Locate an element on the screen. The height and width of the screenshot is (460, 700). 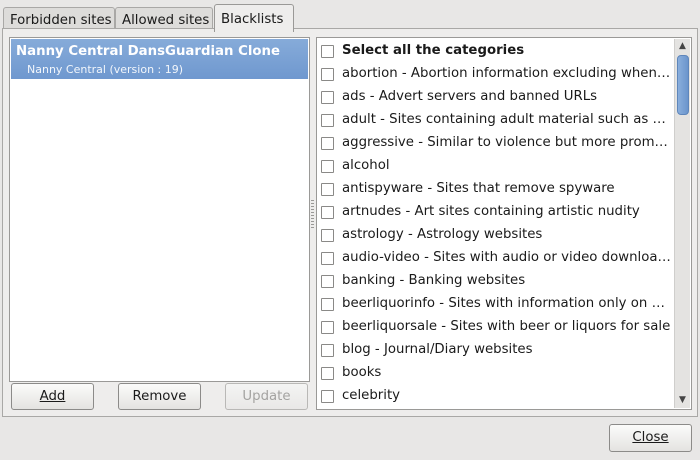
category-row: celebrity is located at coordinates (495, 396).